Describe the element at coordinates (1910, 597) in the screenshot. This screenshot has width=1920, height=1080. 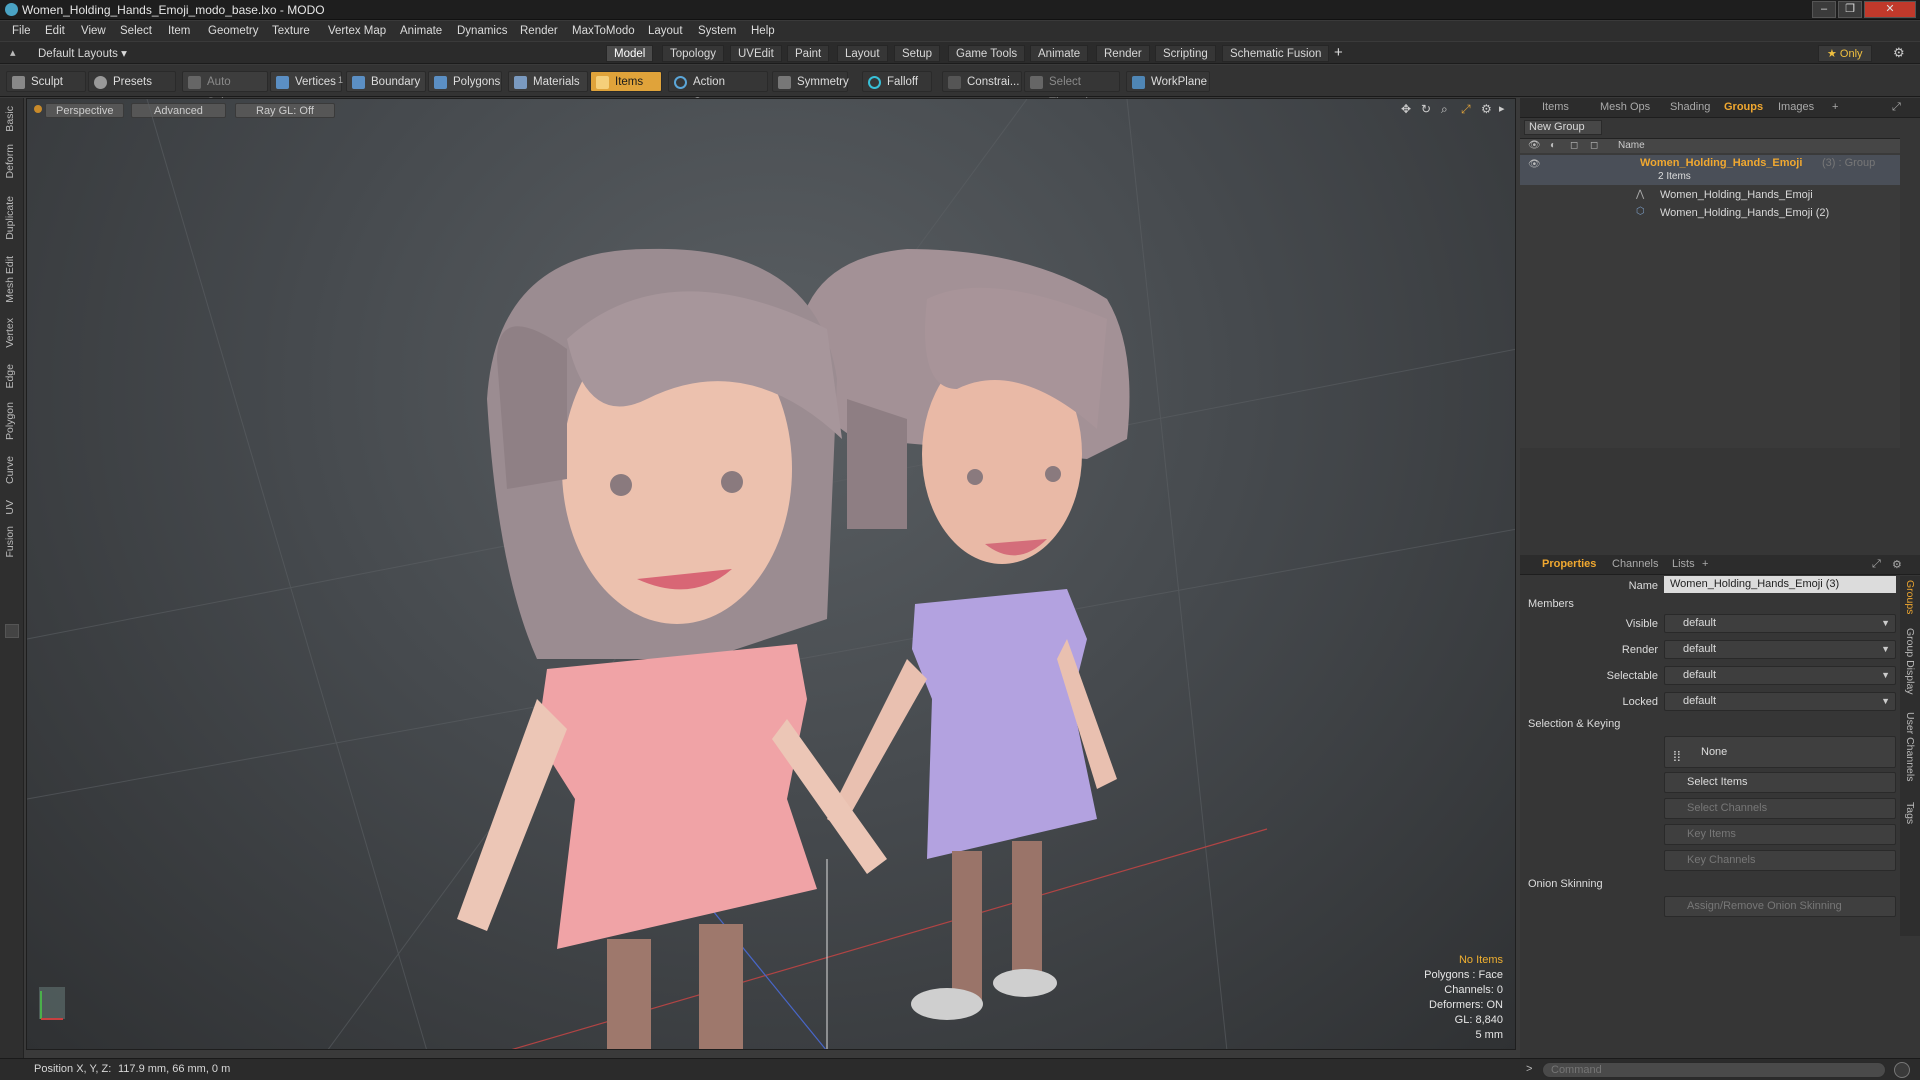
I see `side-tab-groups: Groups` at that location.